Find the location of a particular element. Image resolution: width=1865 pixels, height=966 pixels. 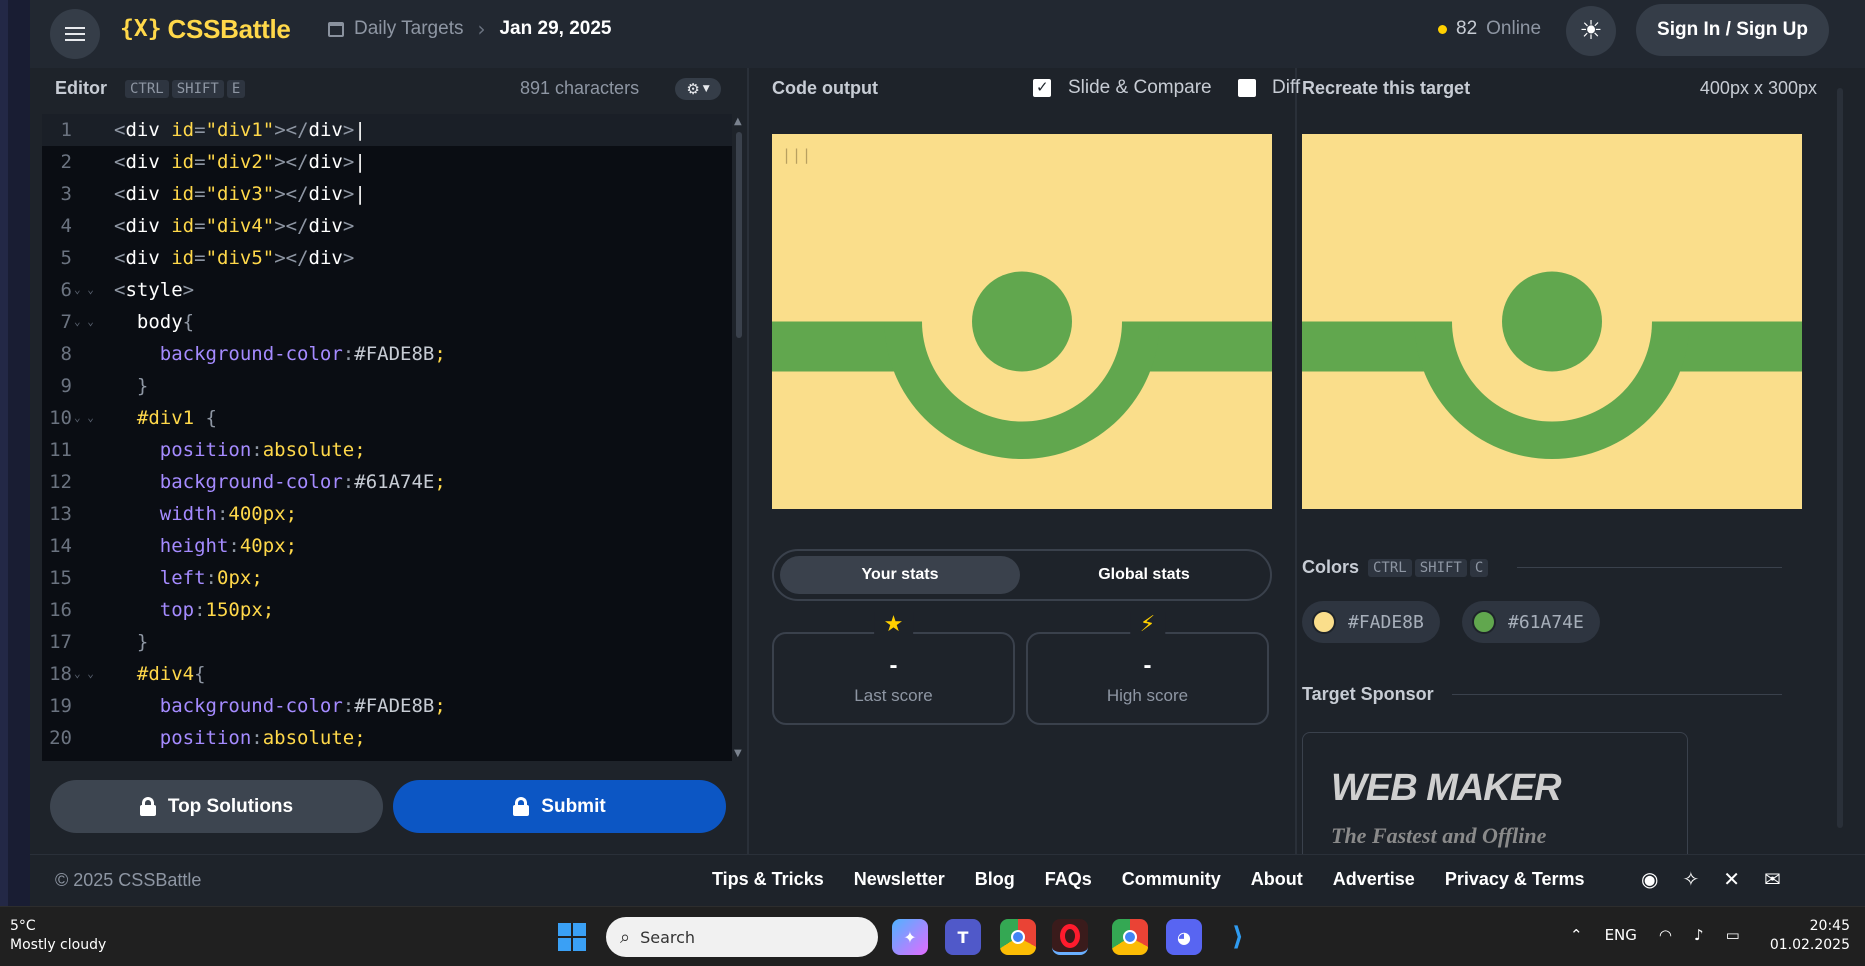

taskbar-search: ⌕ Search is located at coordinates (742, 937).